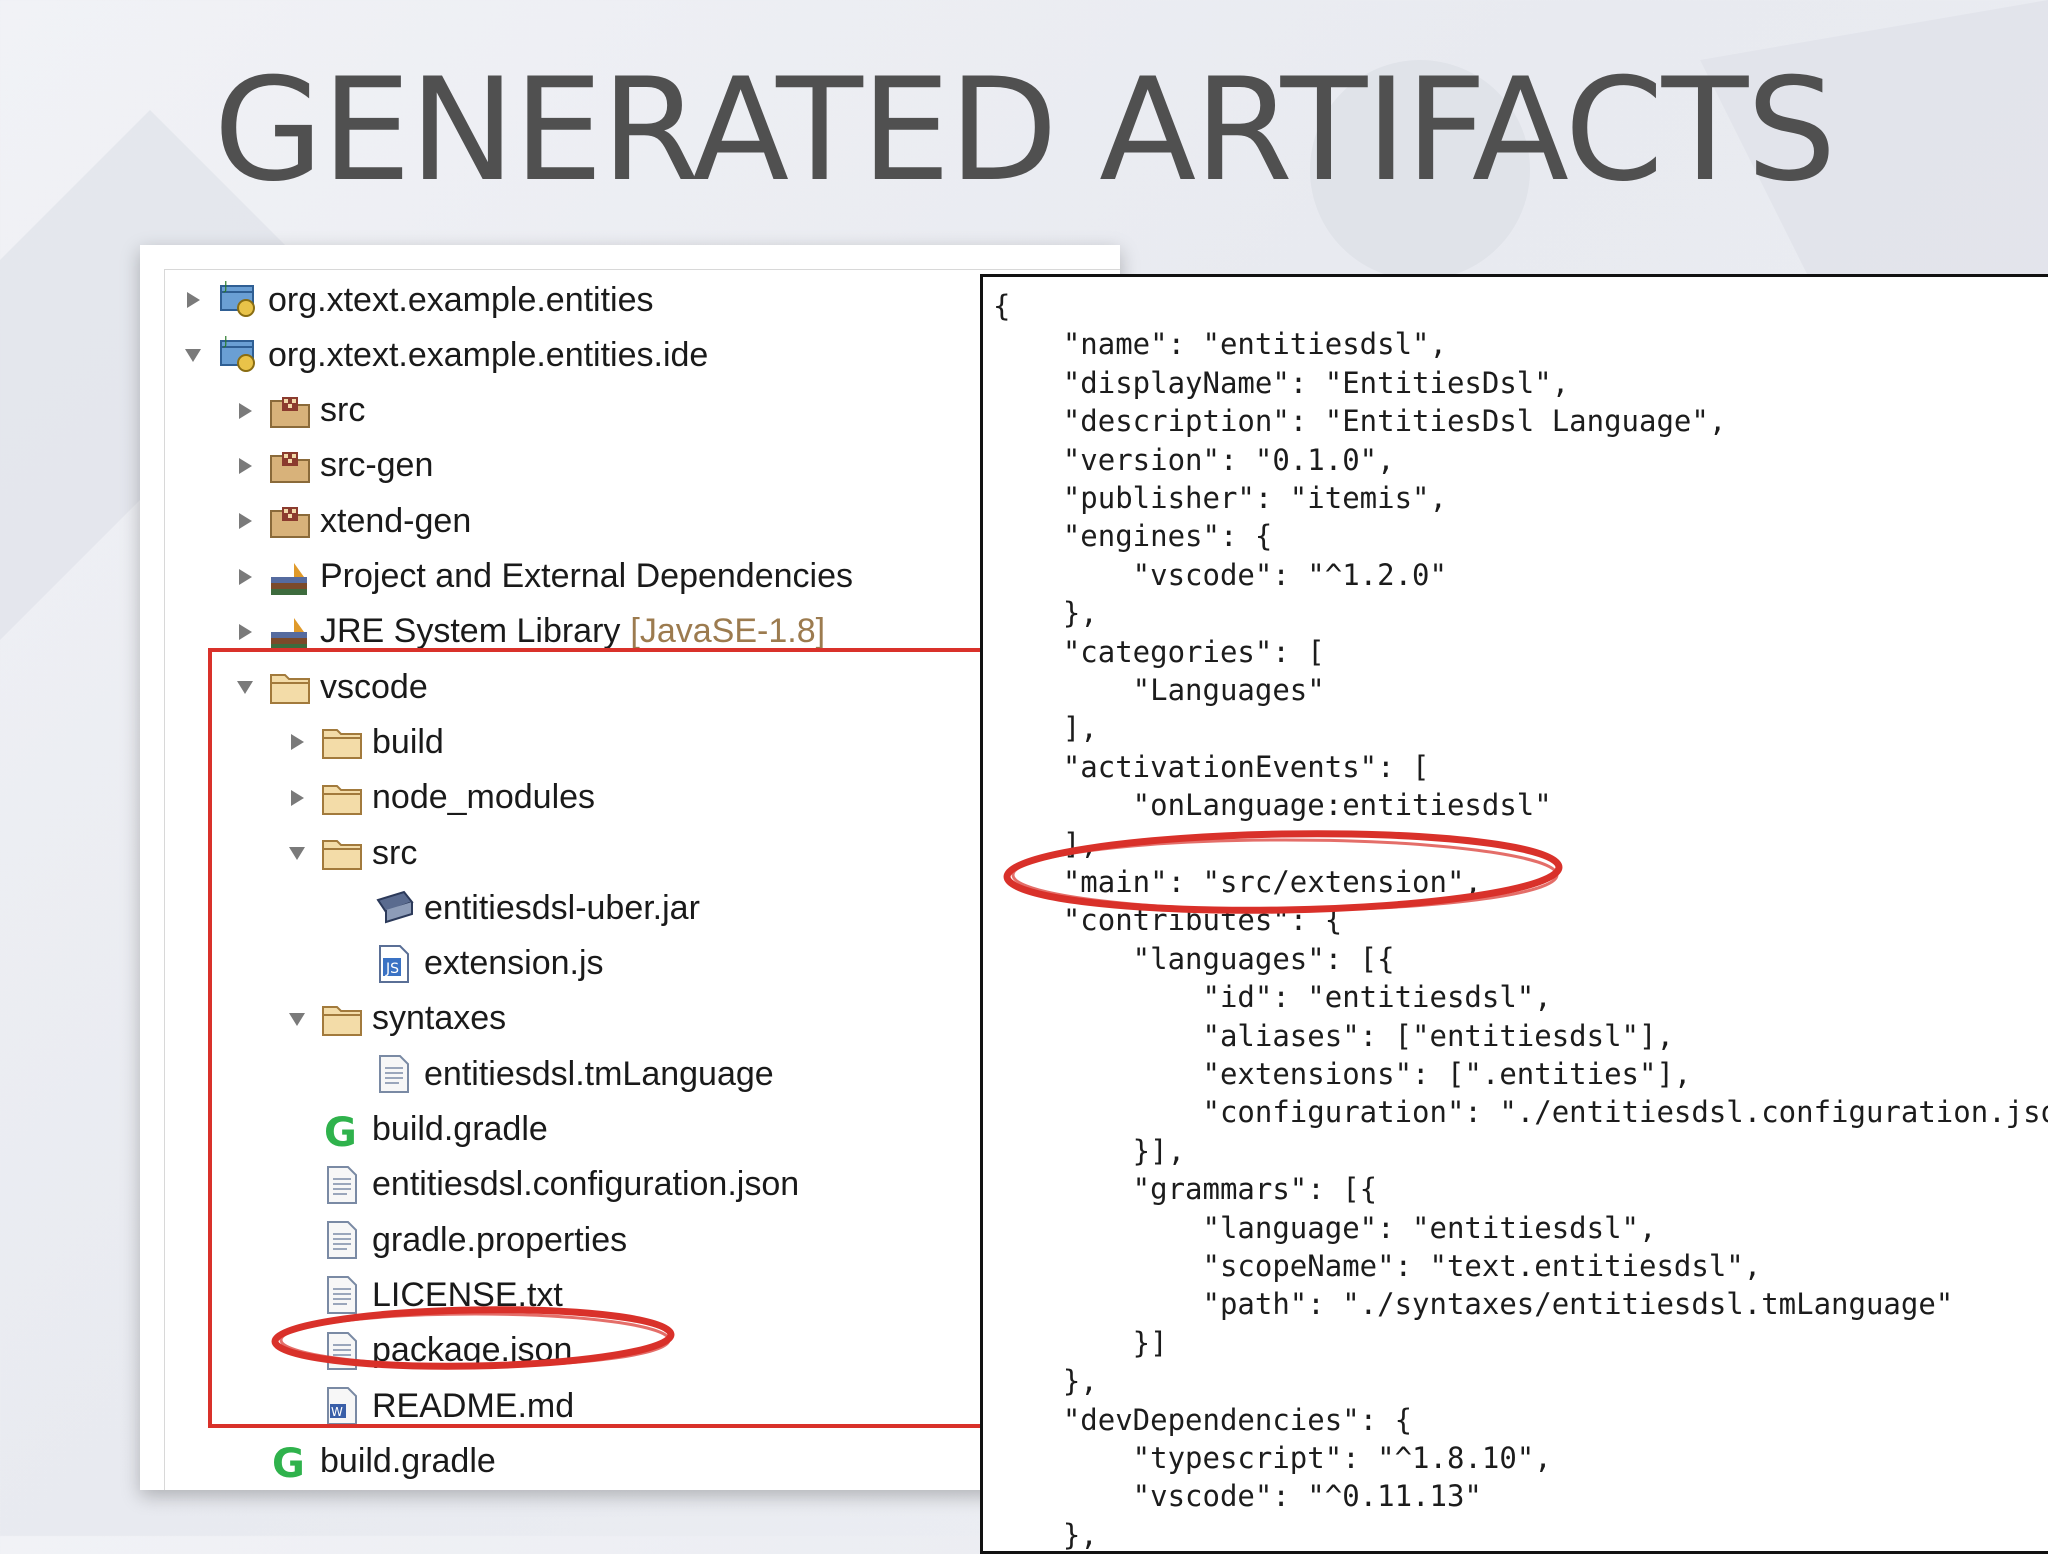  Describe the element at coordinates (1194, 958) in the screenshot. I see `code-line: "languages": [{` at that location.